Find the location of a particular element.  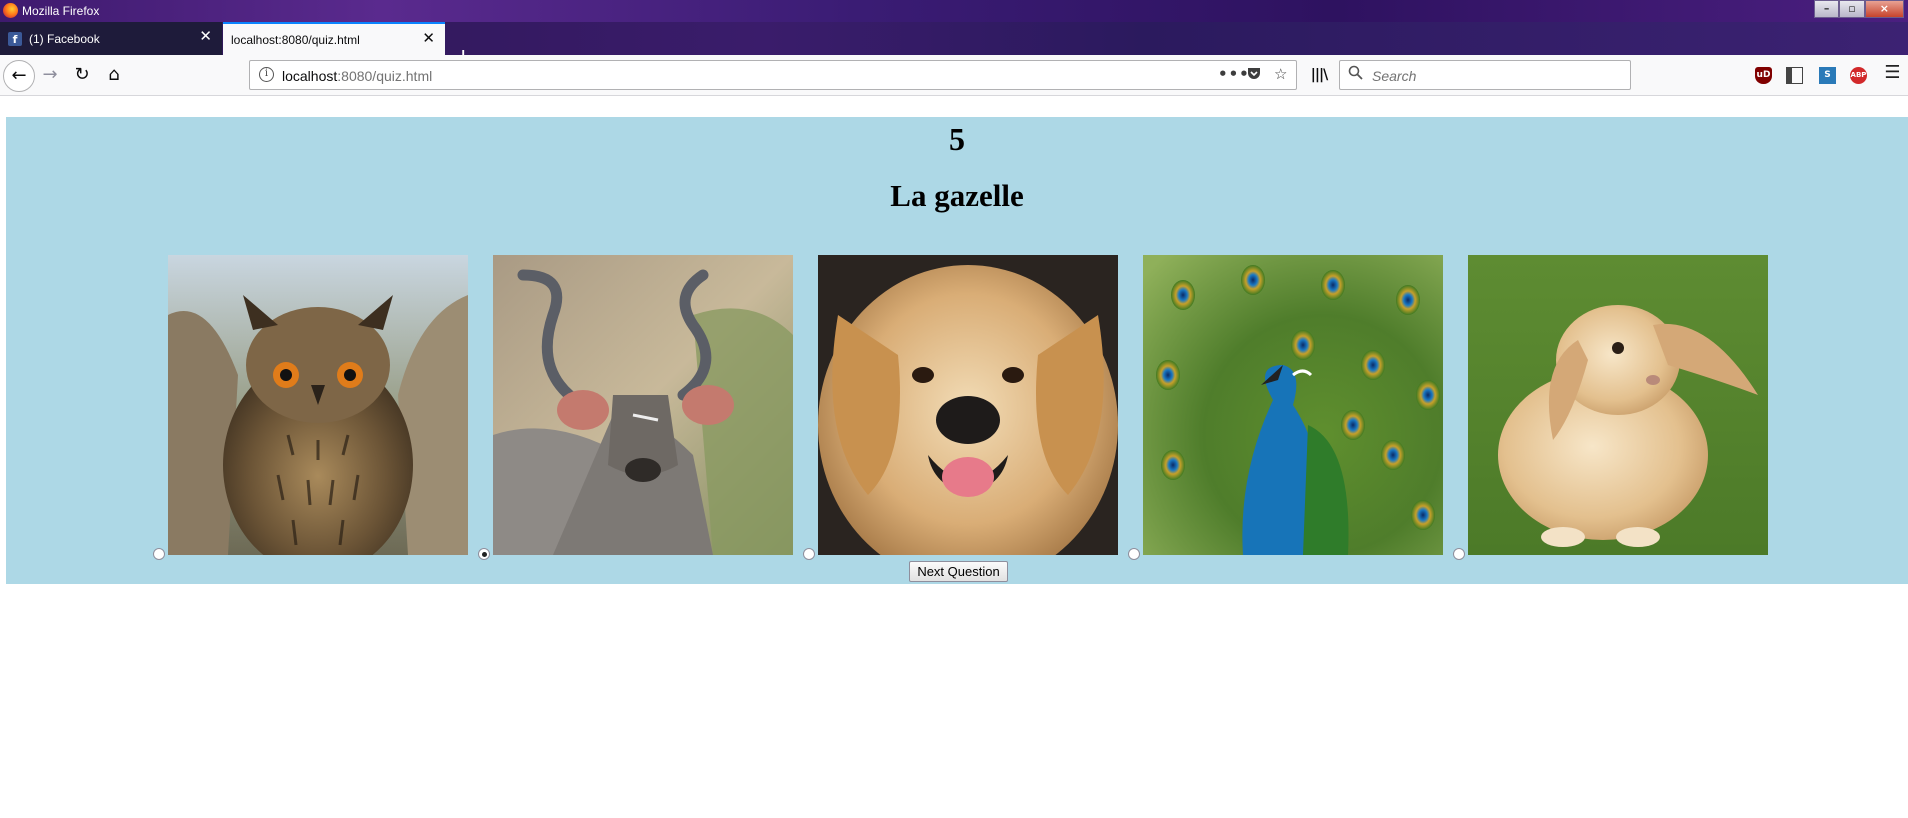

reload-button: ↻ is located at coordinates (82, 76).